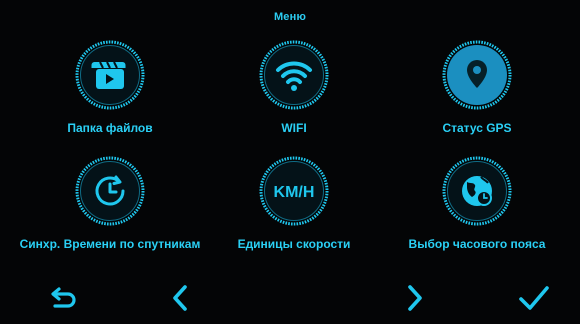 This screenshot has height=324, width=580. I want to click on chevron-right-icon, so click(415, 298).